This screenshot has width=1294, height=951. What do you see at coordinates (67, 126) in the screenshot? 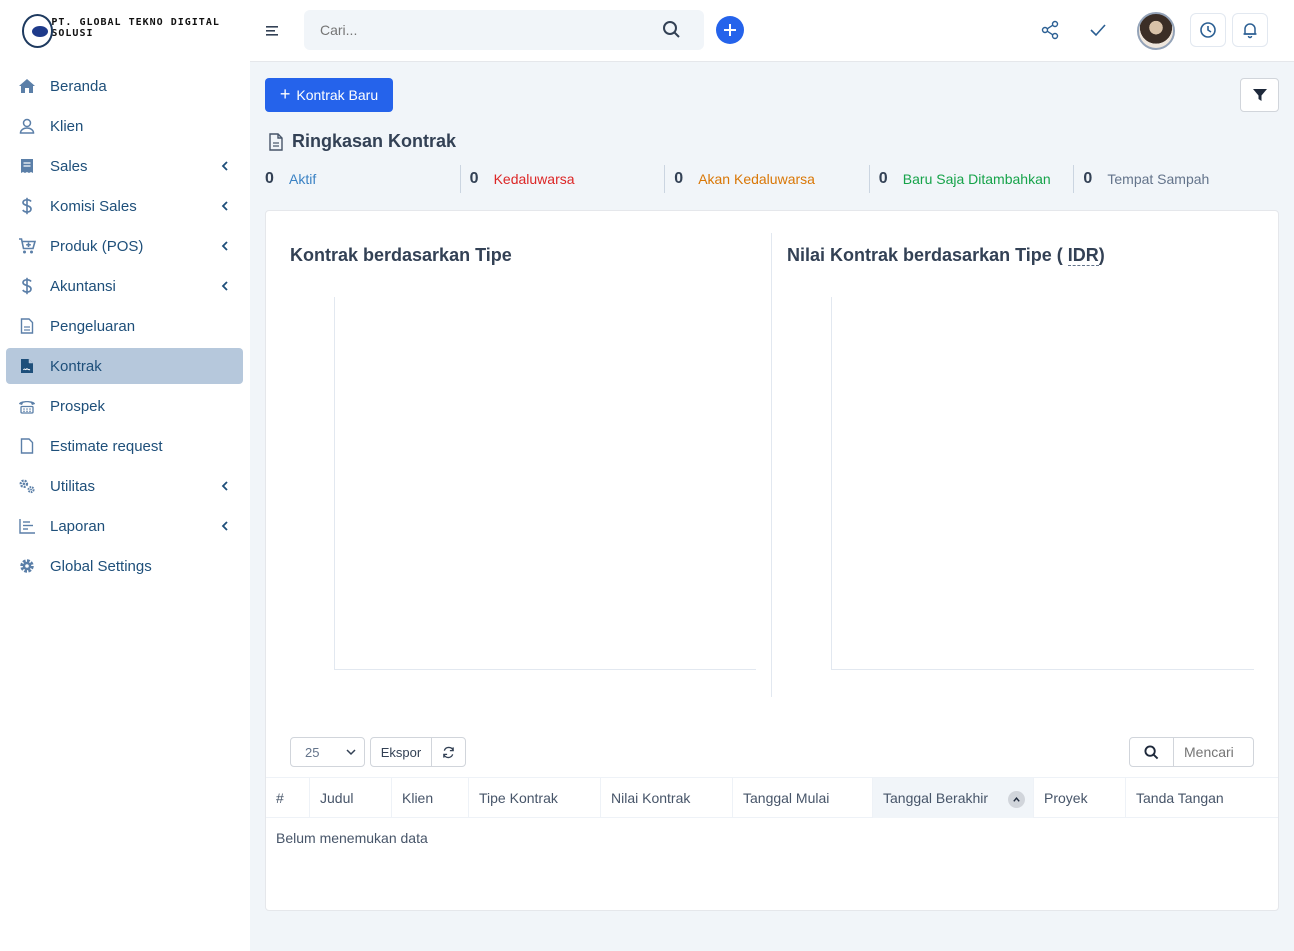
I see `sidebar-item-label: Klien` at bounding box center [67, 126].